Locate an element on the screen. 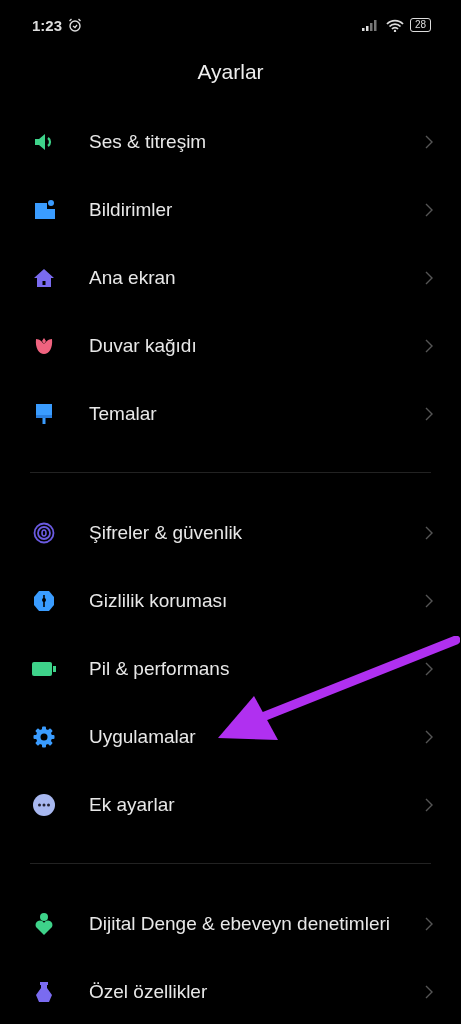 This screenshot has width=461, height=1024. status-time: 1:23 is located at coordinates (47, 25).